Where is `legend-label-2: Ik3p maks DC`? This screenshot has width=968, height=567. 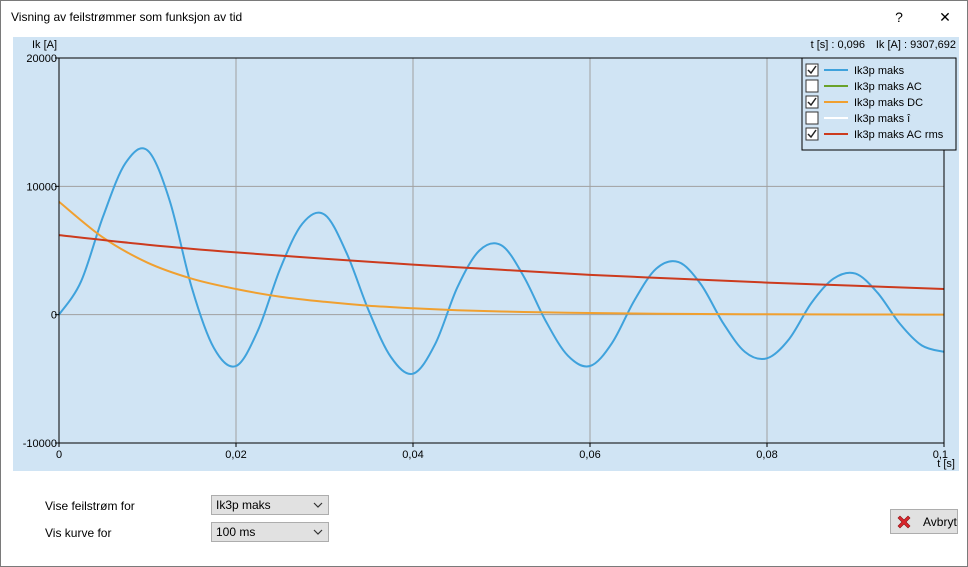
legend-label-2: Ik3p maks DC is located at coordinates (888, 103).